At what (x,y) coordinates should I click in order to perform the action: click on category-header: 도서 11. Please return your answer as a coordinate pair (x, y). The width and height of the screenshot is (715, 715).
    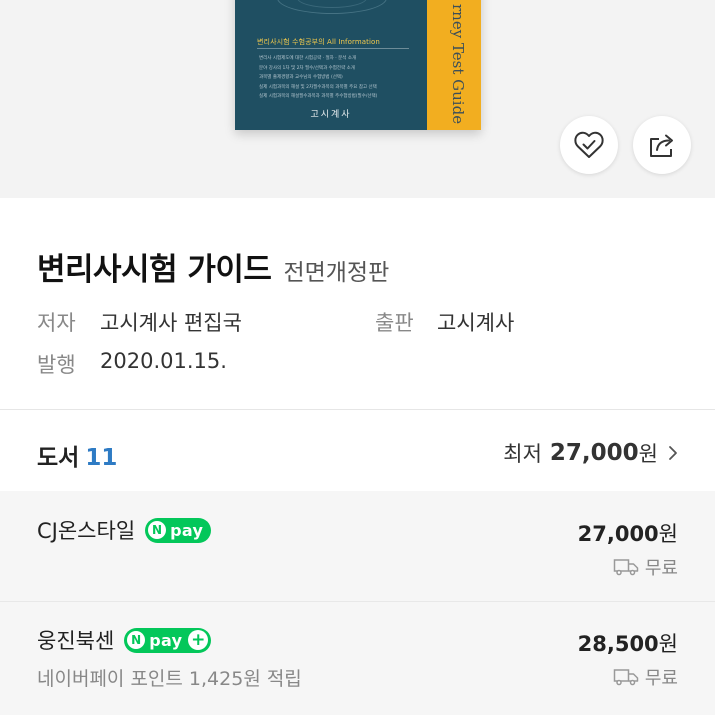
    Looking at the image, I should click on (77, 455).